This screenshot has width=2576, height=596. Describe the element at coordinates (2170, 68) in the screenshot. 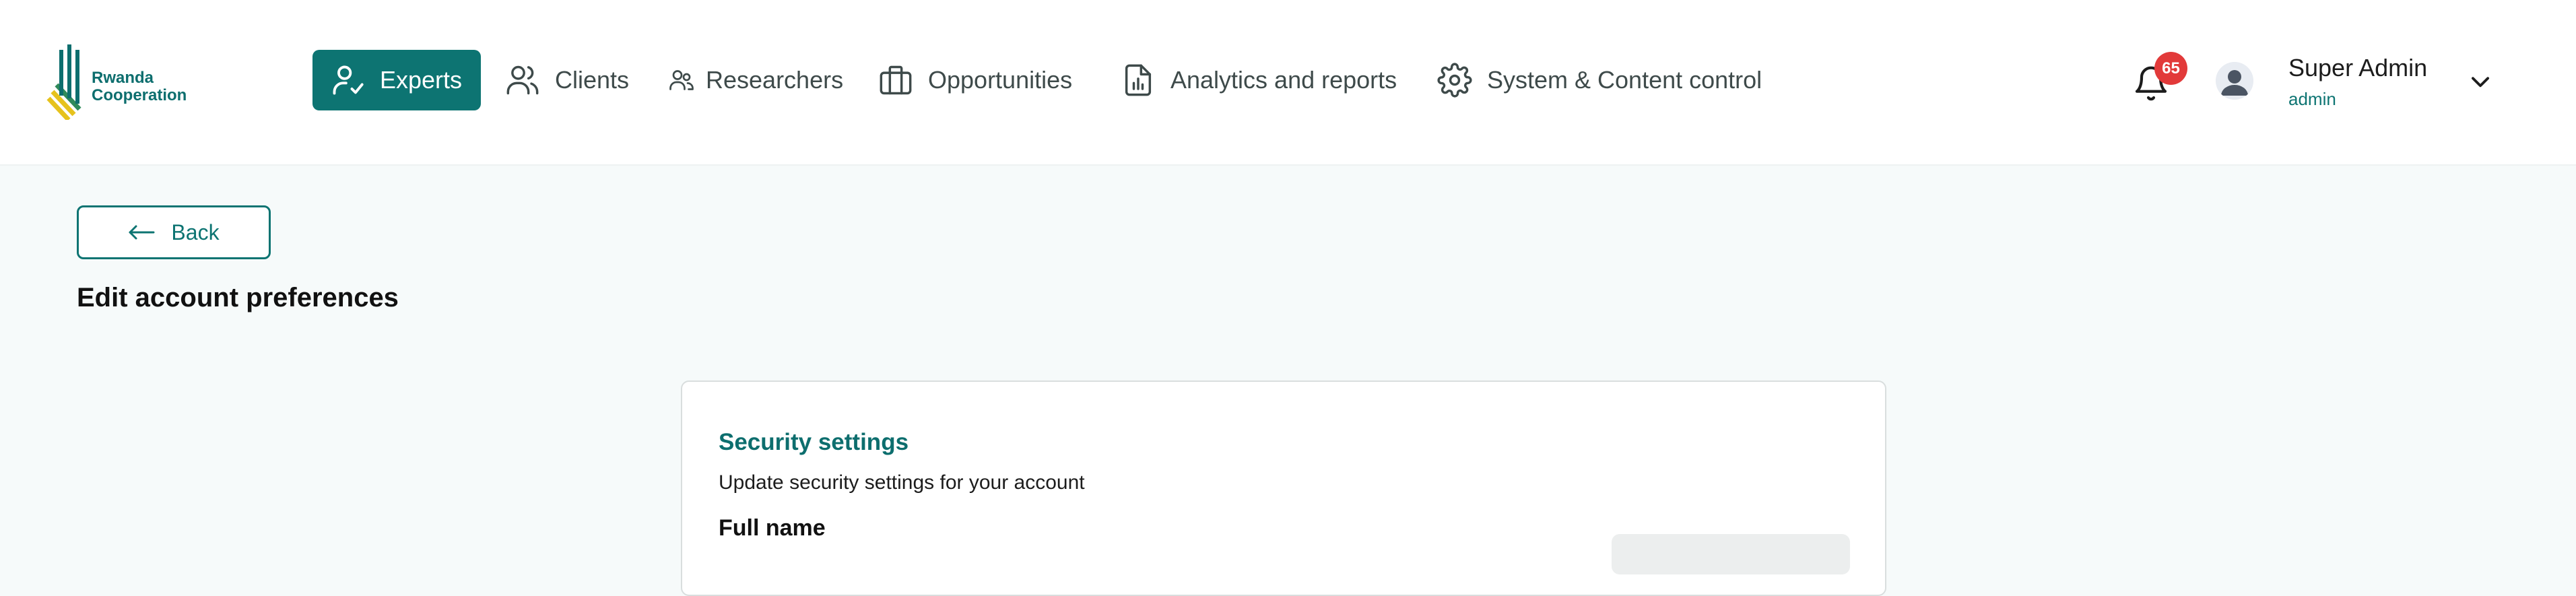

I see `notification-count-badge: 65` at that location.